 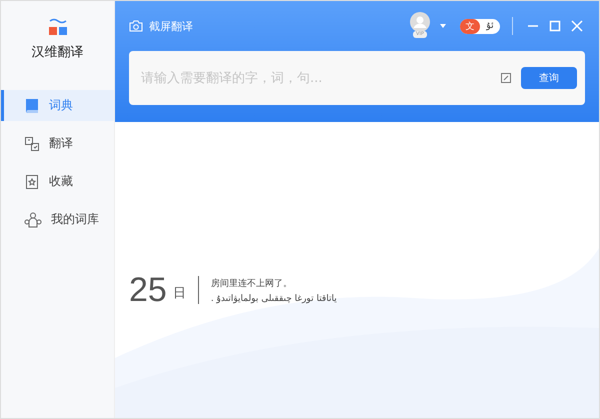 I want to click on translate-icon, so click(x=32, y=144).